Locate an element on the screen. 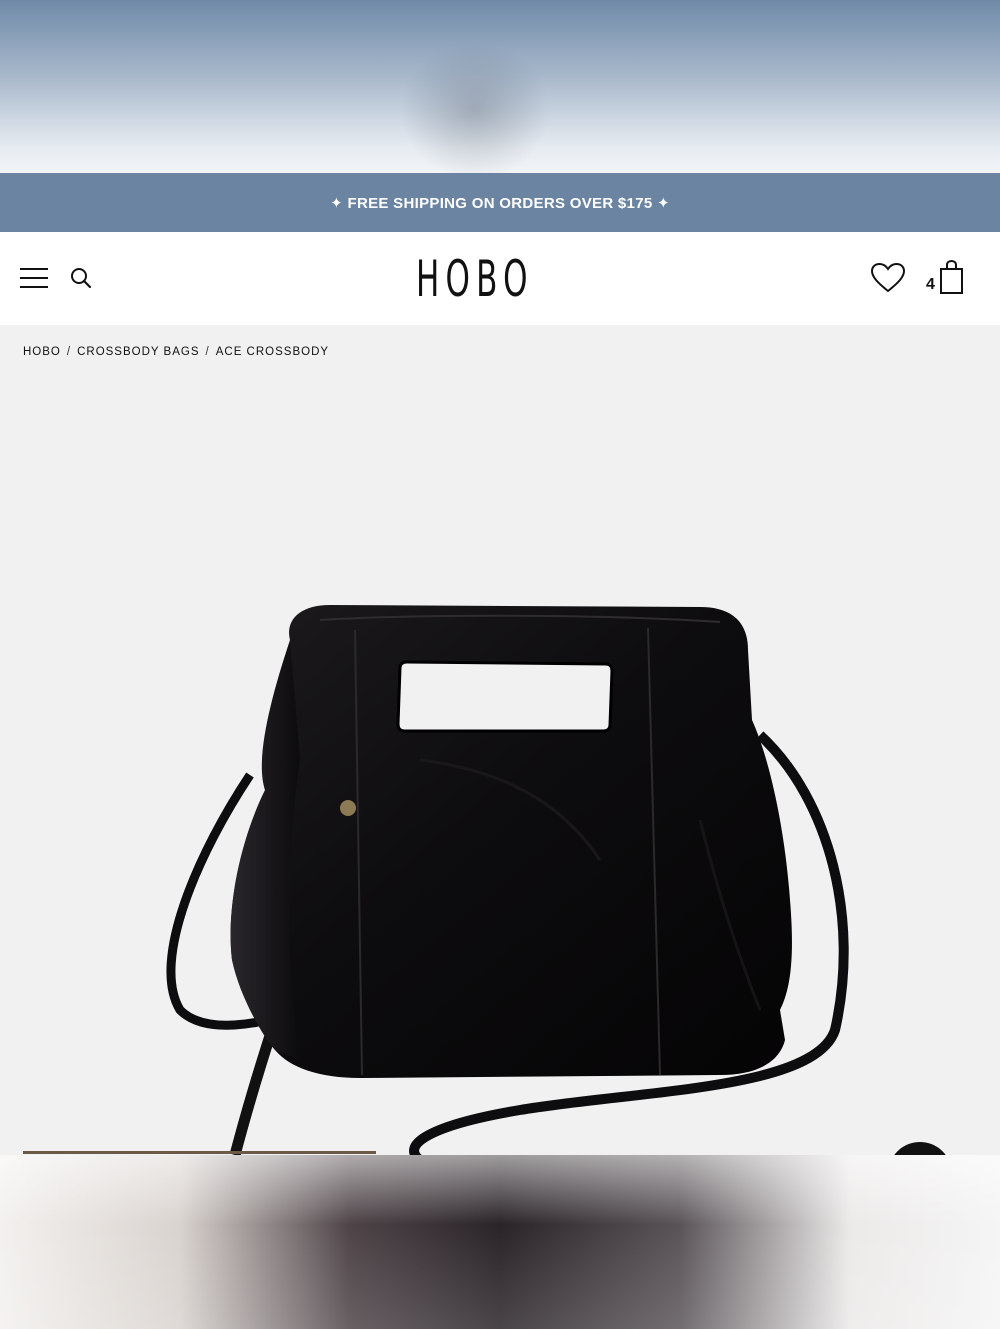 Image resolution: width=1000 pixels, height=1329 pixels. background-banner-blurred is located at coordinates (500, 86).